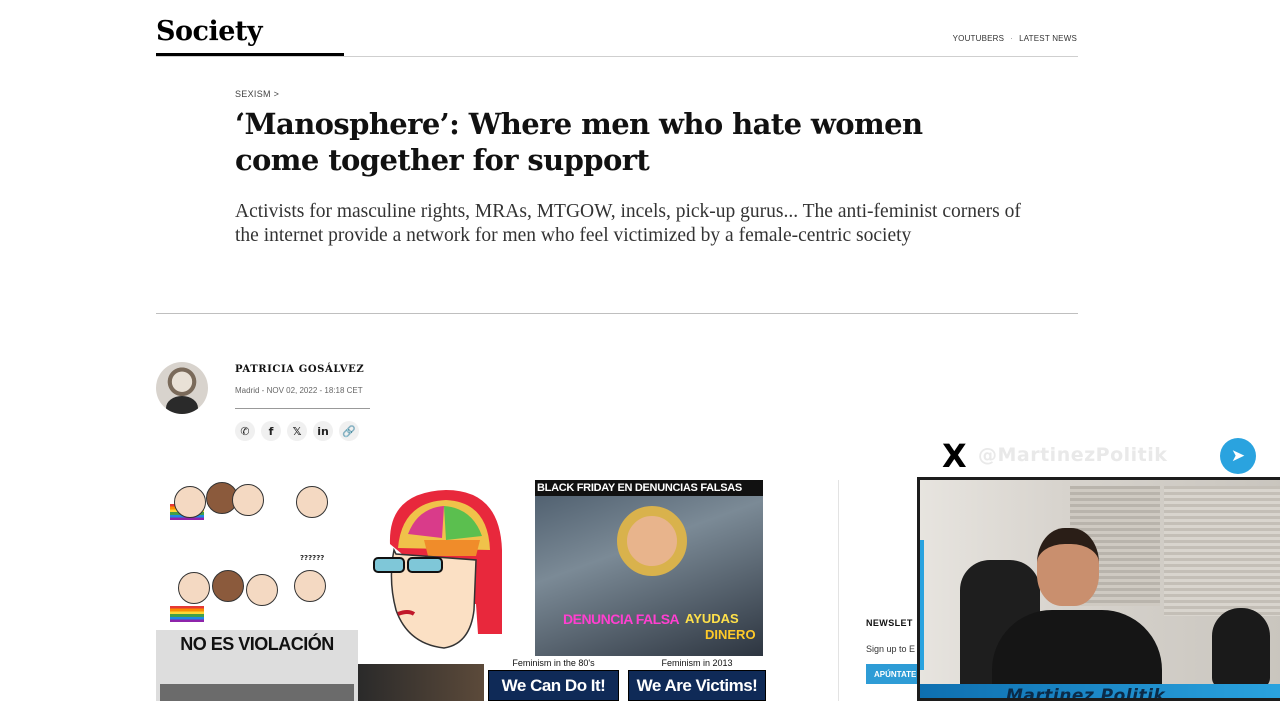 This screenshot has height=701, width=1280. What do you see at coordinates (553, 663) in the screenshot?
I see `meme-caption: Feminism in the 80's` at bounding box center [553, 663].